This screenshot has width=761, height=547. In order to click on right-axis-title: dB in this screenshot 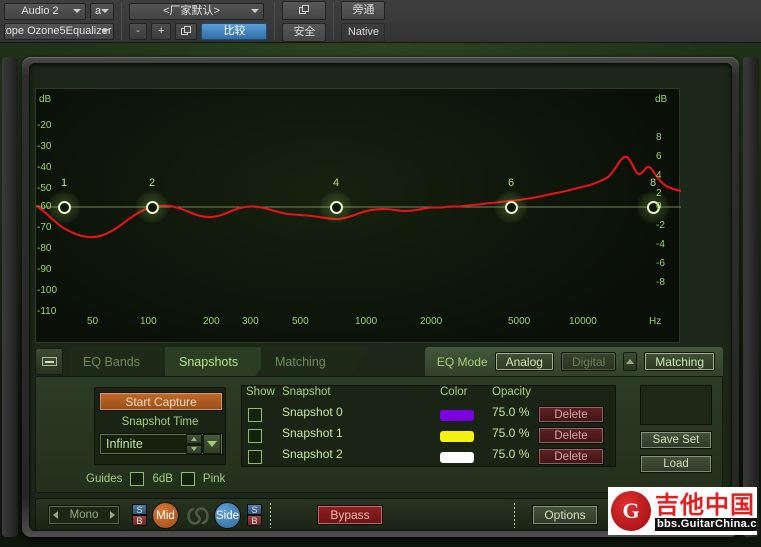, I will do `click(661, 99)`.